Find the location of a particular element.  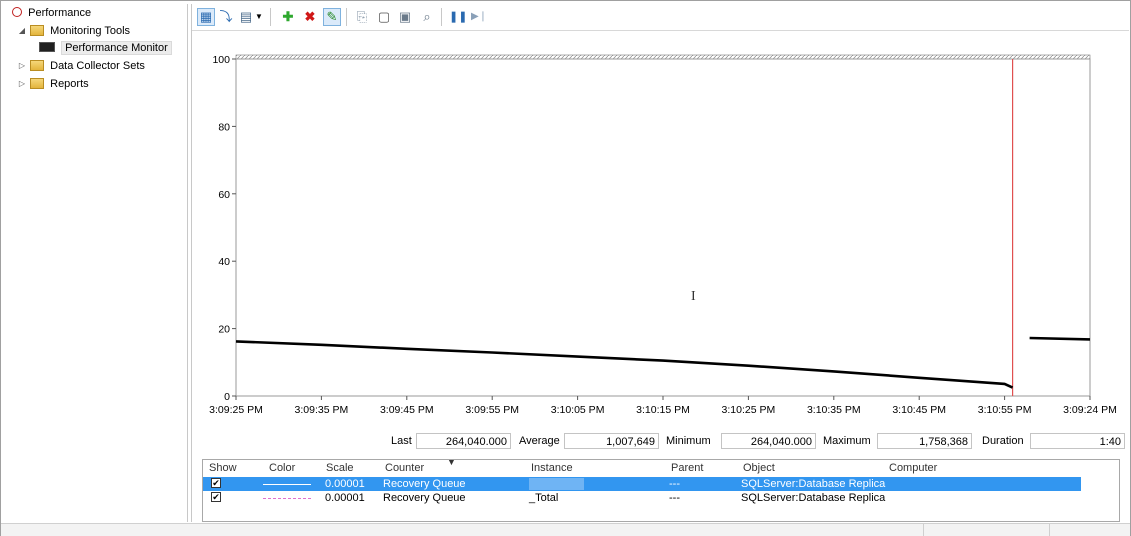

stat-minimum-label: Minimum is located at coordinates (688, 441).